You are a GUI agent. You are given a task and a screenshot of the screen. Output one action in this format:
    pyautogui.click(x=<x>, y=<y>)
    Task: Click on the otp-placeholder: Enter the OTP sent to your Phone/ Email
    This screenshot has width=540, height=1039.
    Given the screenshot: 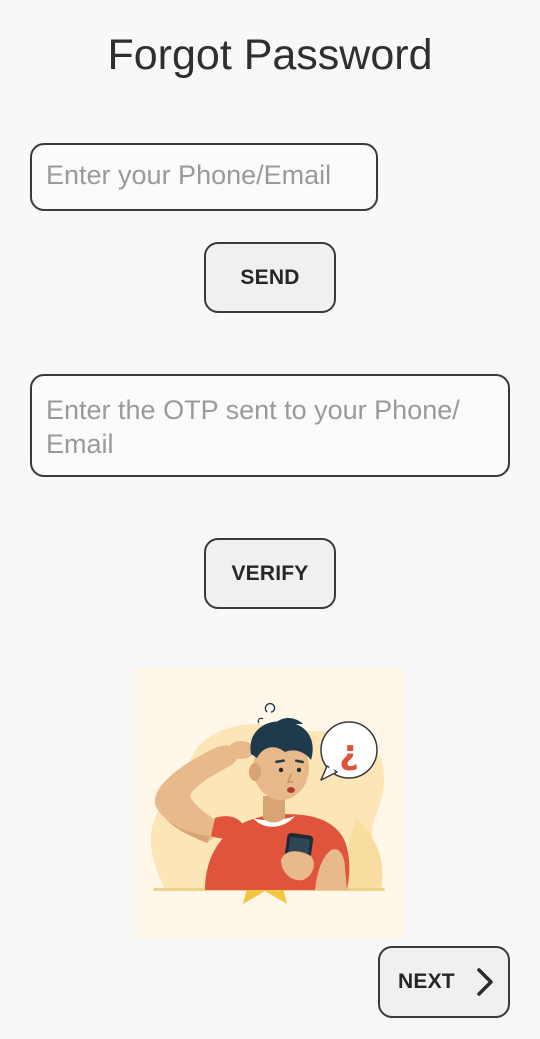 What is the action you would take?
    pyautogui.click(x=253, y=427)
    